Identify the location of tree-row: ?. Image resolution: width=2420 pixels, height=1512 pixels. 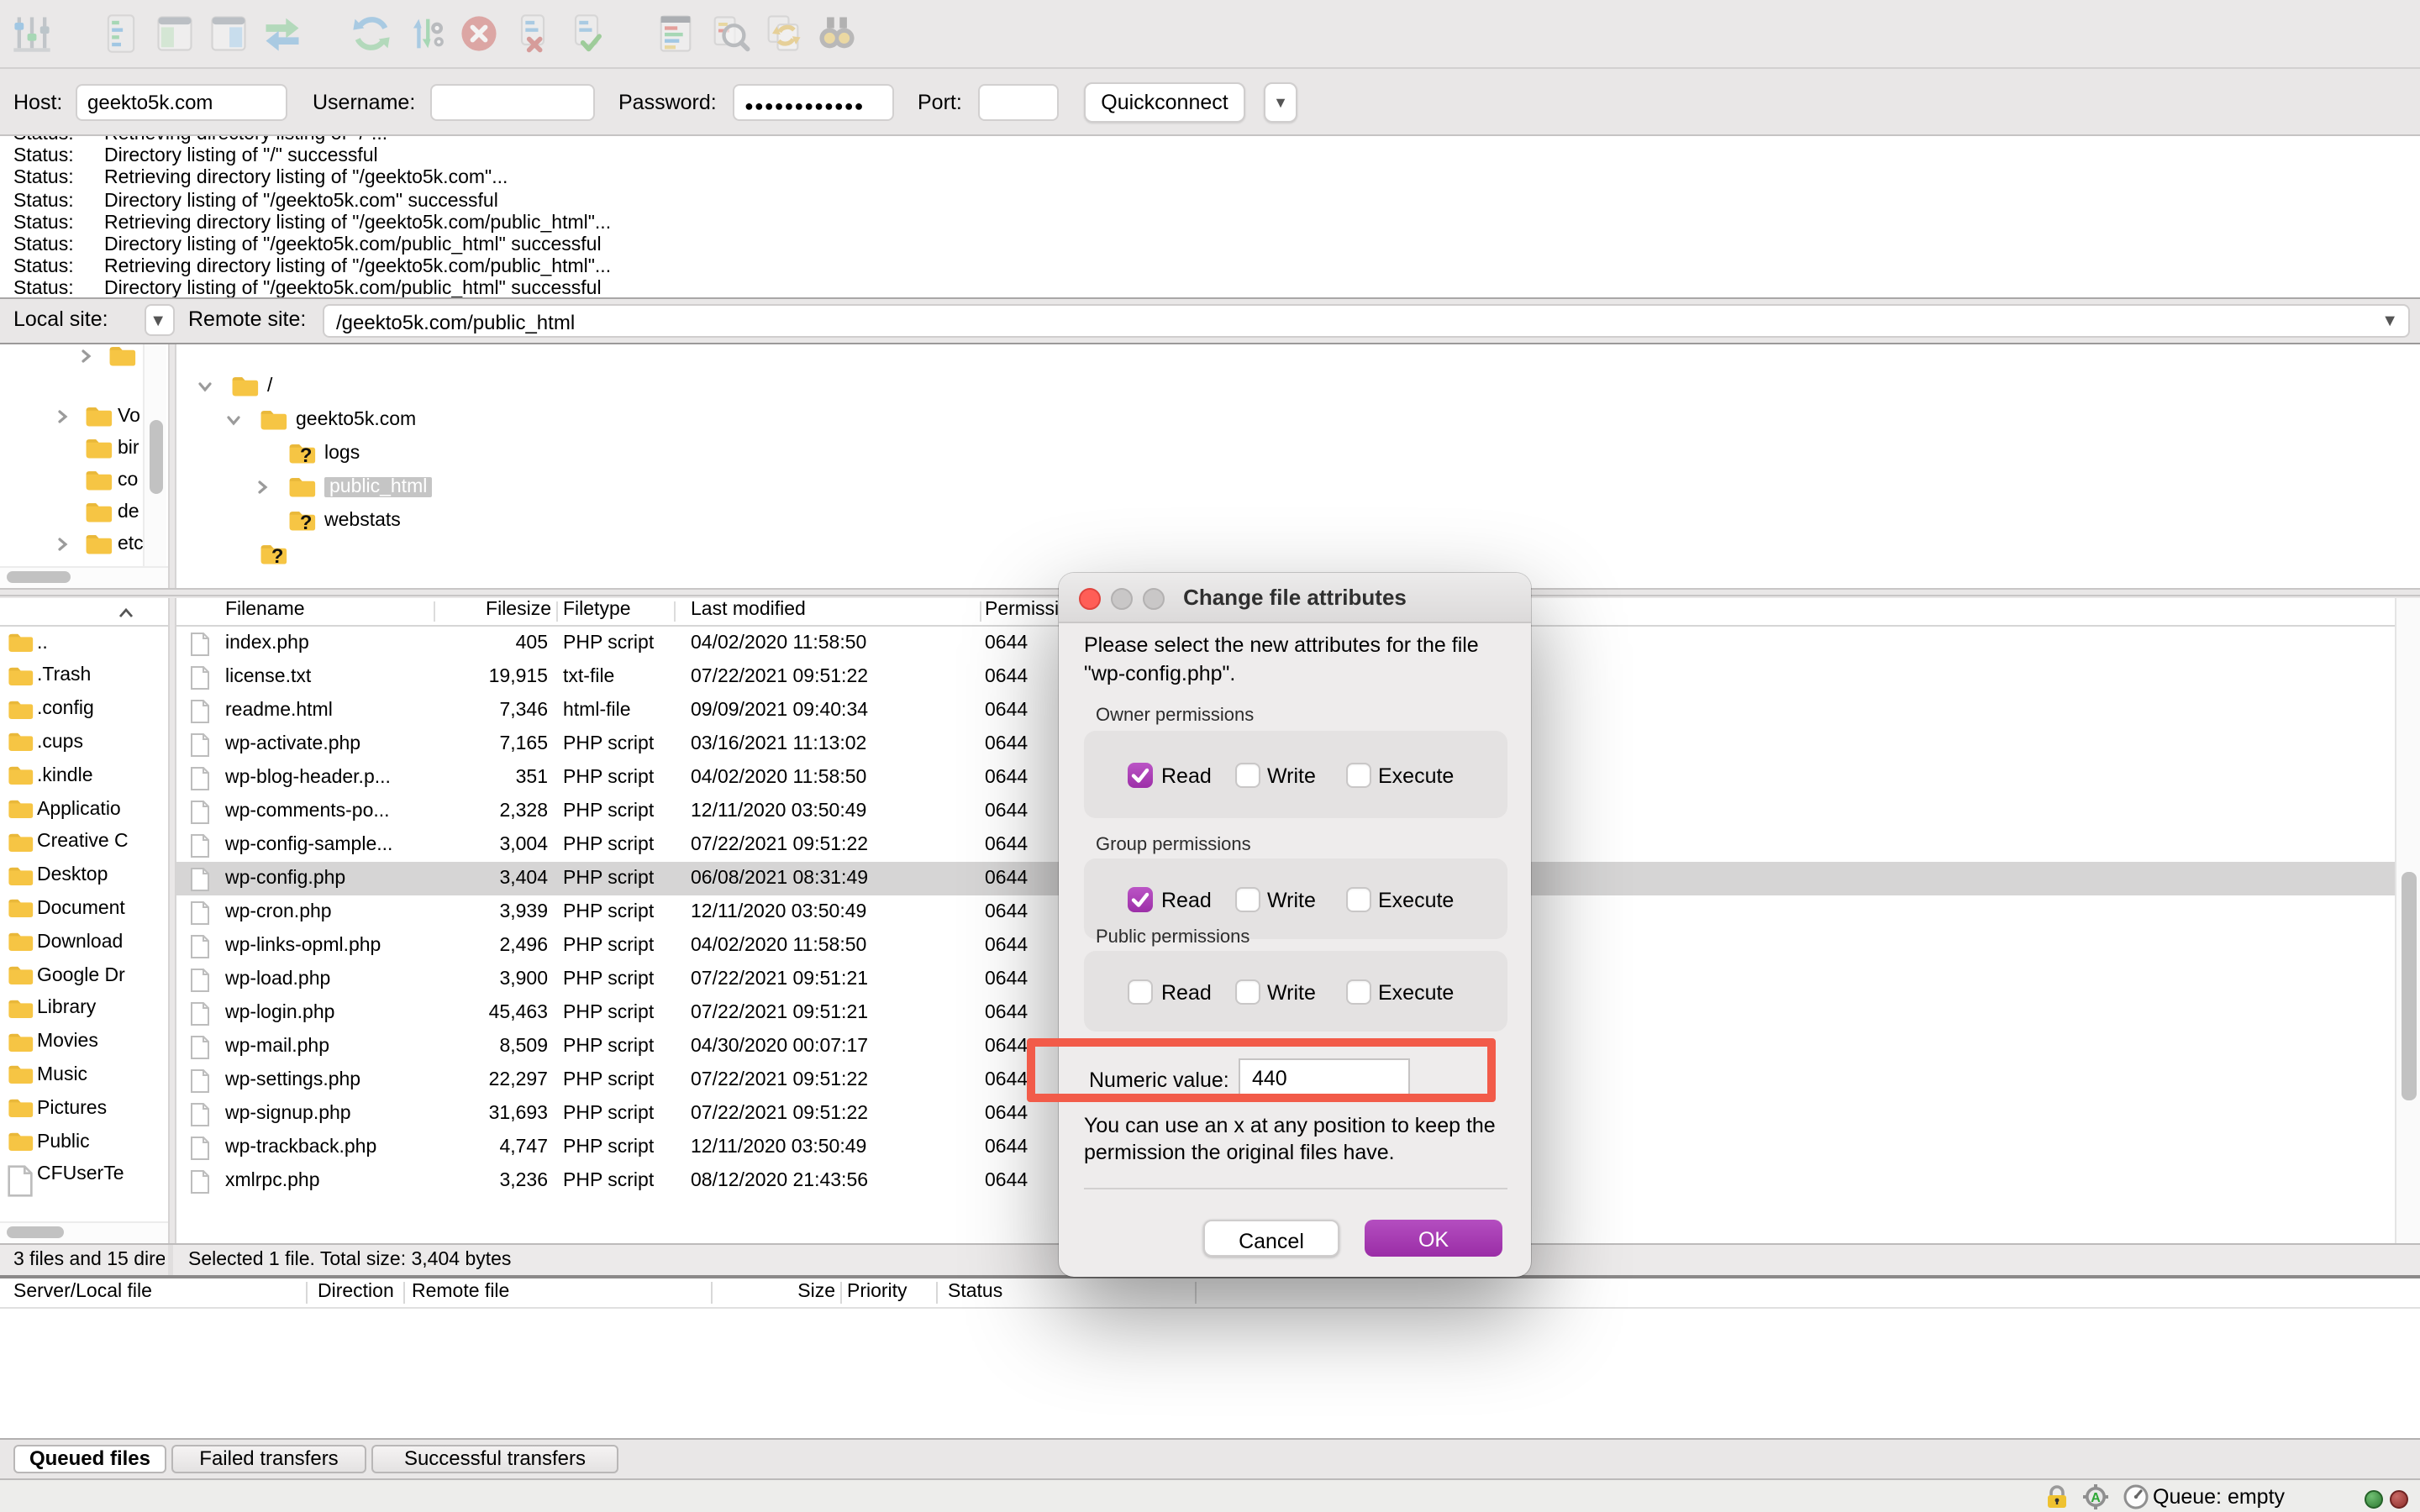
(1298, 554).